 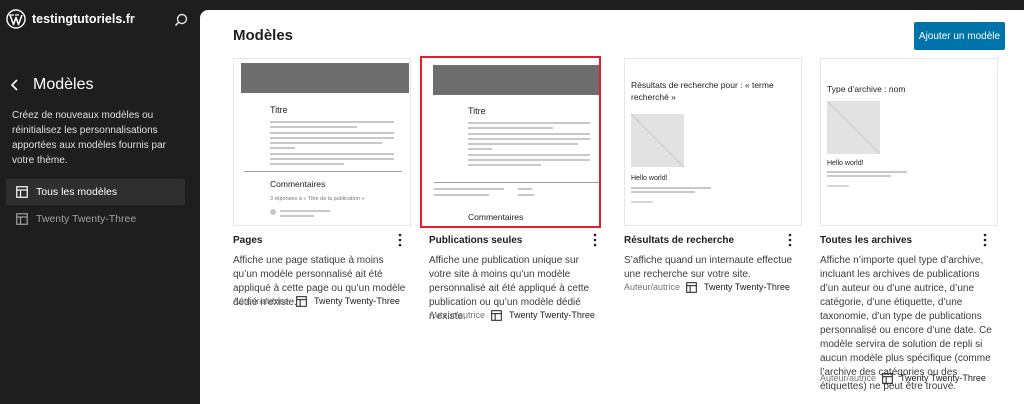 What do you see at coordinates (77, 192) in the screenshot?
I see `nav-label: Tous les modèles` at bounding box center [77, 192].